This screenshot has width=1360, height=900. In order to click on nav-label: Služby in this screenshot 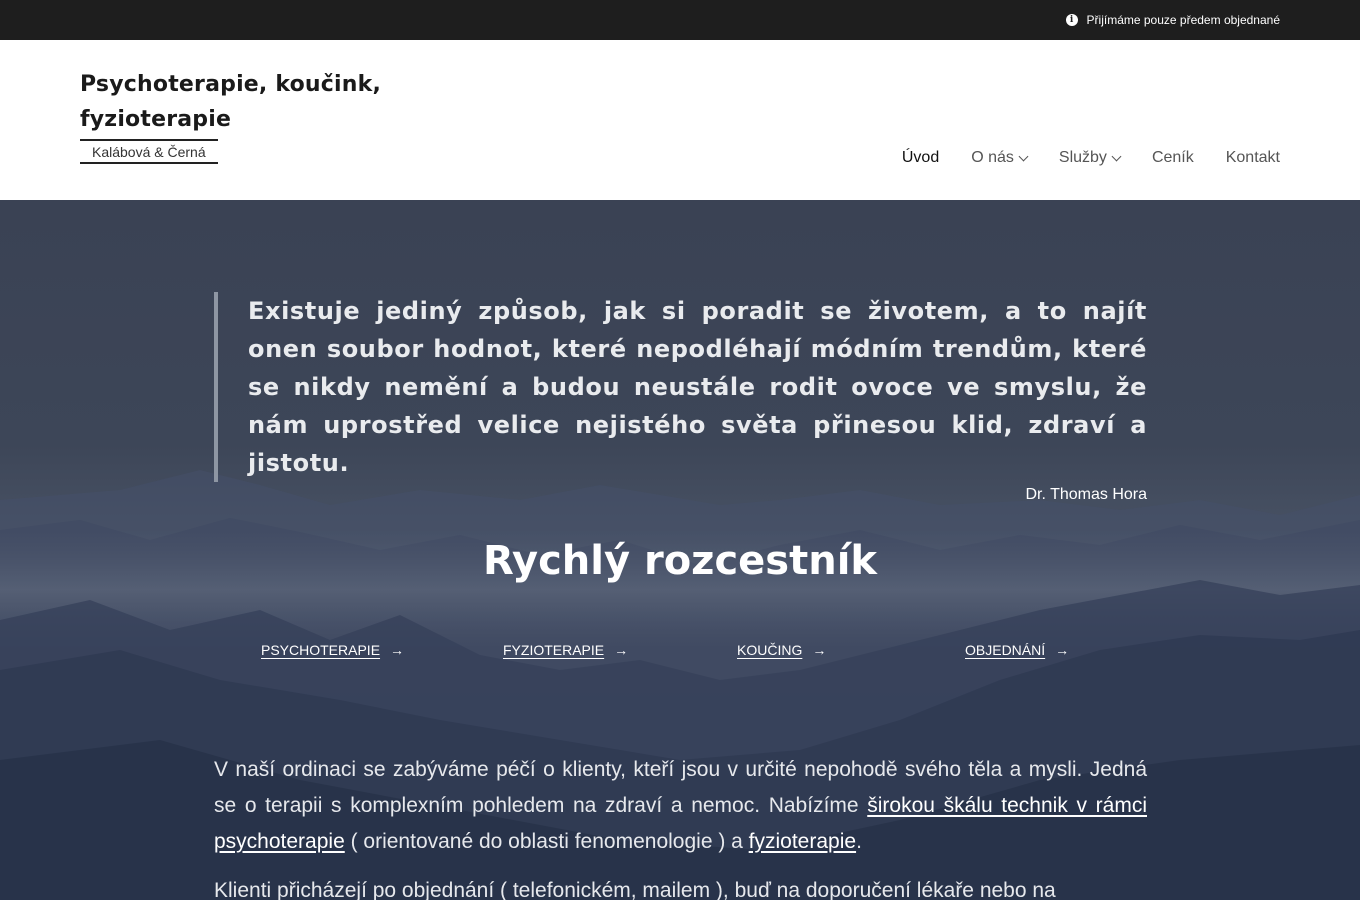, I will do `click(1083, 158)`.